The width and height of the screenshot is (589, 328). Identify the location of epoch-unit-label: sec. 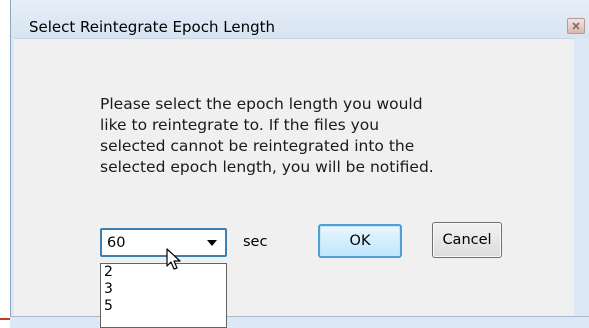
(255, 242).